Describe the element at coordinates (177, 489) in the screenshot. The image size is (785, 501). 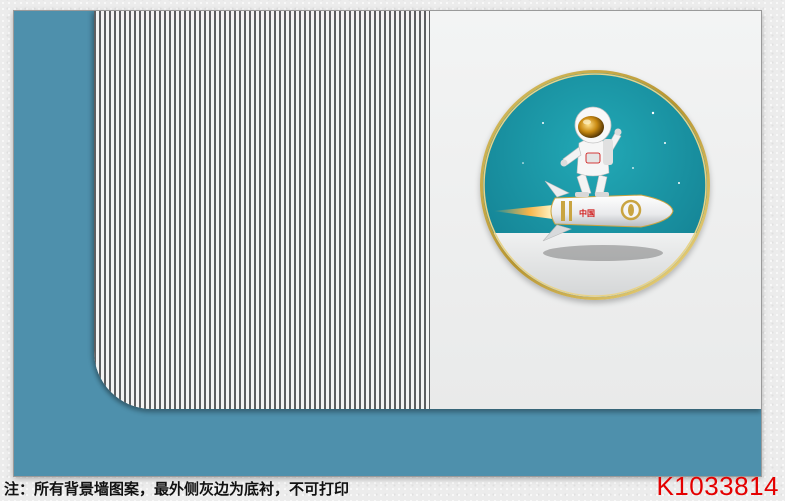
I see `footer-note: 注：所有背景墙图案，最外侧灰边为底衬，不可打印` at that location.